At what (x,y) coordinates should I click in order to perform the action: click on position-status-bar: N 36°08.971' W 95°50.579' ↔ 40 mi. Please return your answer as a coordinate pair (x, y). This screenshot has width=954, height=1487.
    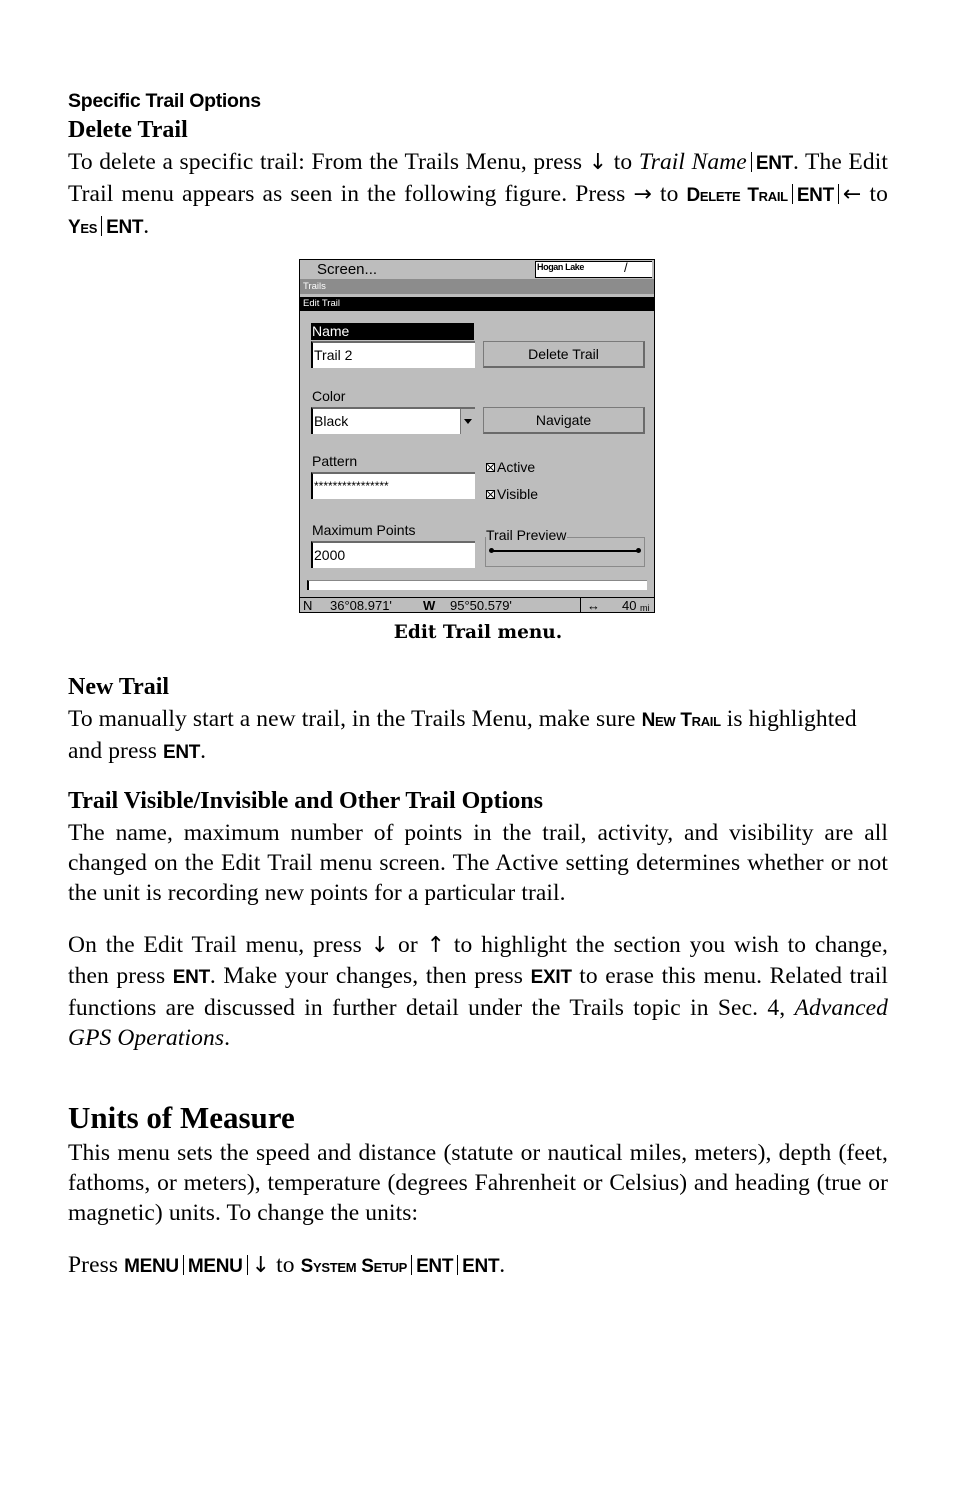
    Looking at the image, I should click on (477, 605).